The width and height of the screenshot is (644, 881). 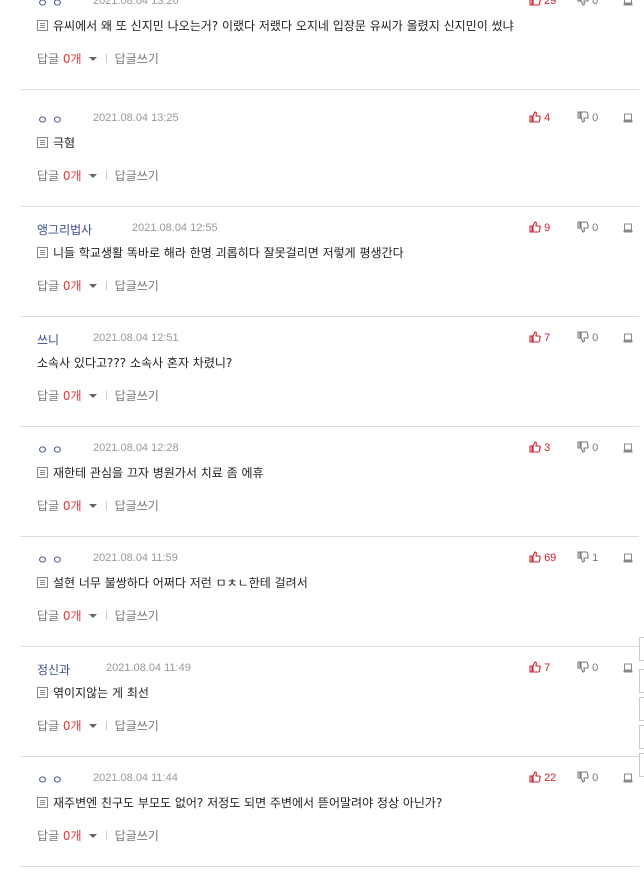 I want to click on comment-text: 극혐, so click(x=323, y=142).